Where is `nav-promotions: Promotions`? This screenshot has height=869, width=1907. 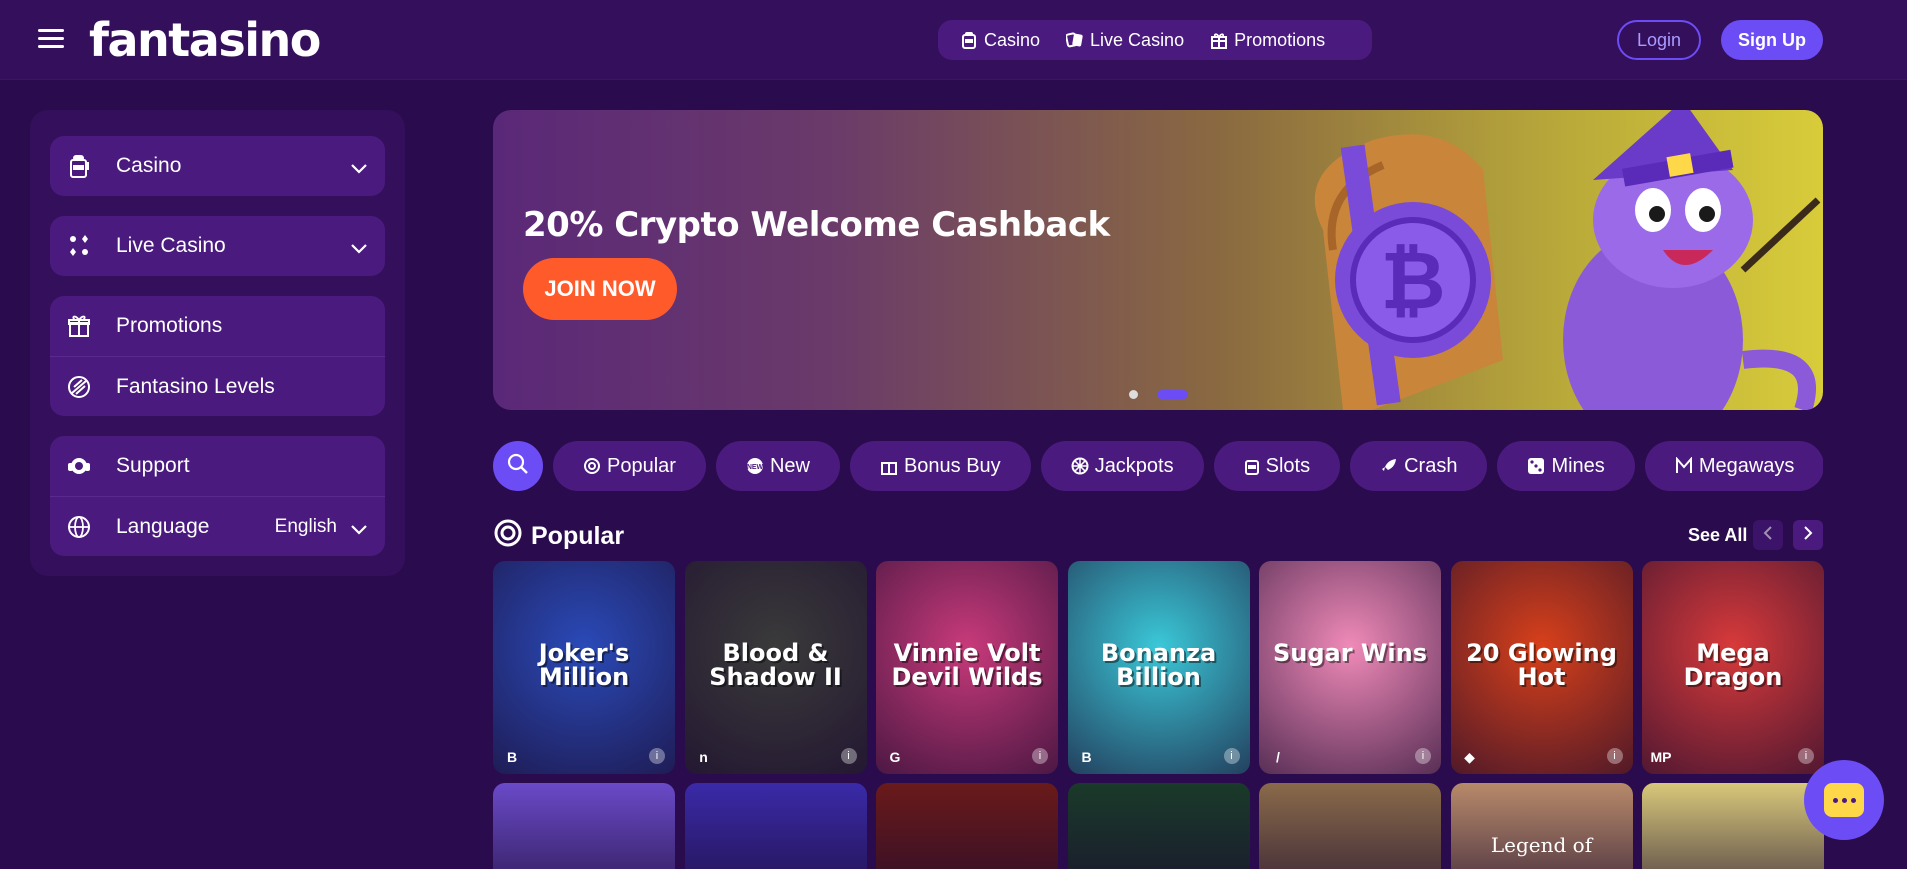
nav-promotions: Promotions is located at coordinates (1267, 40).